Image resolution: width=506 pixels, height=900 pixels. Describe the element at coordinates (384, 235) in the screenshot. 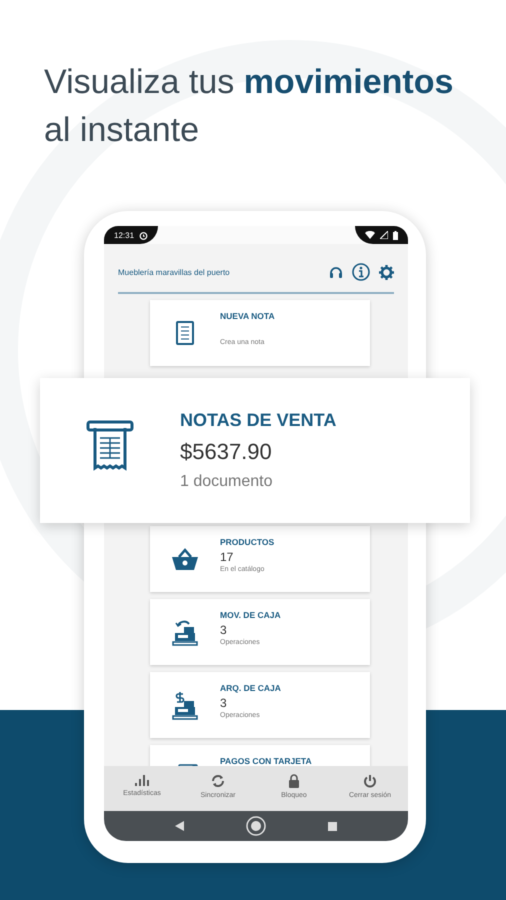

I see `signal-icon` at that location.